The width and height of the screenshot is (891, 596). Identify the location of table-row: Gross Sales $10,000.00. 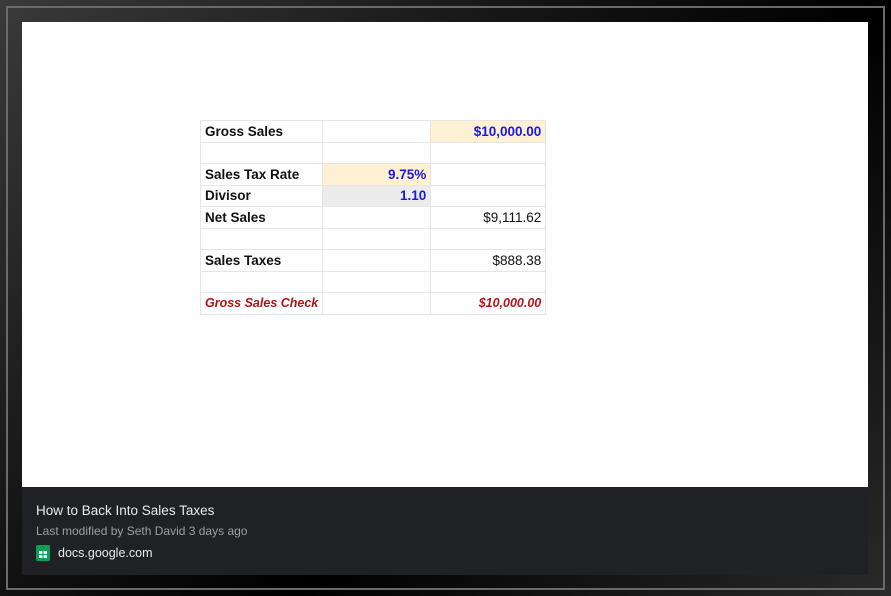
(373, 131).